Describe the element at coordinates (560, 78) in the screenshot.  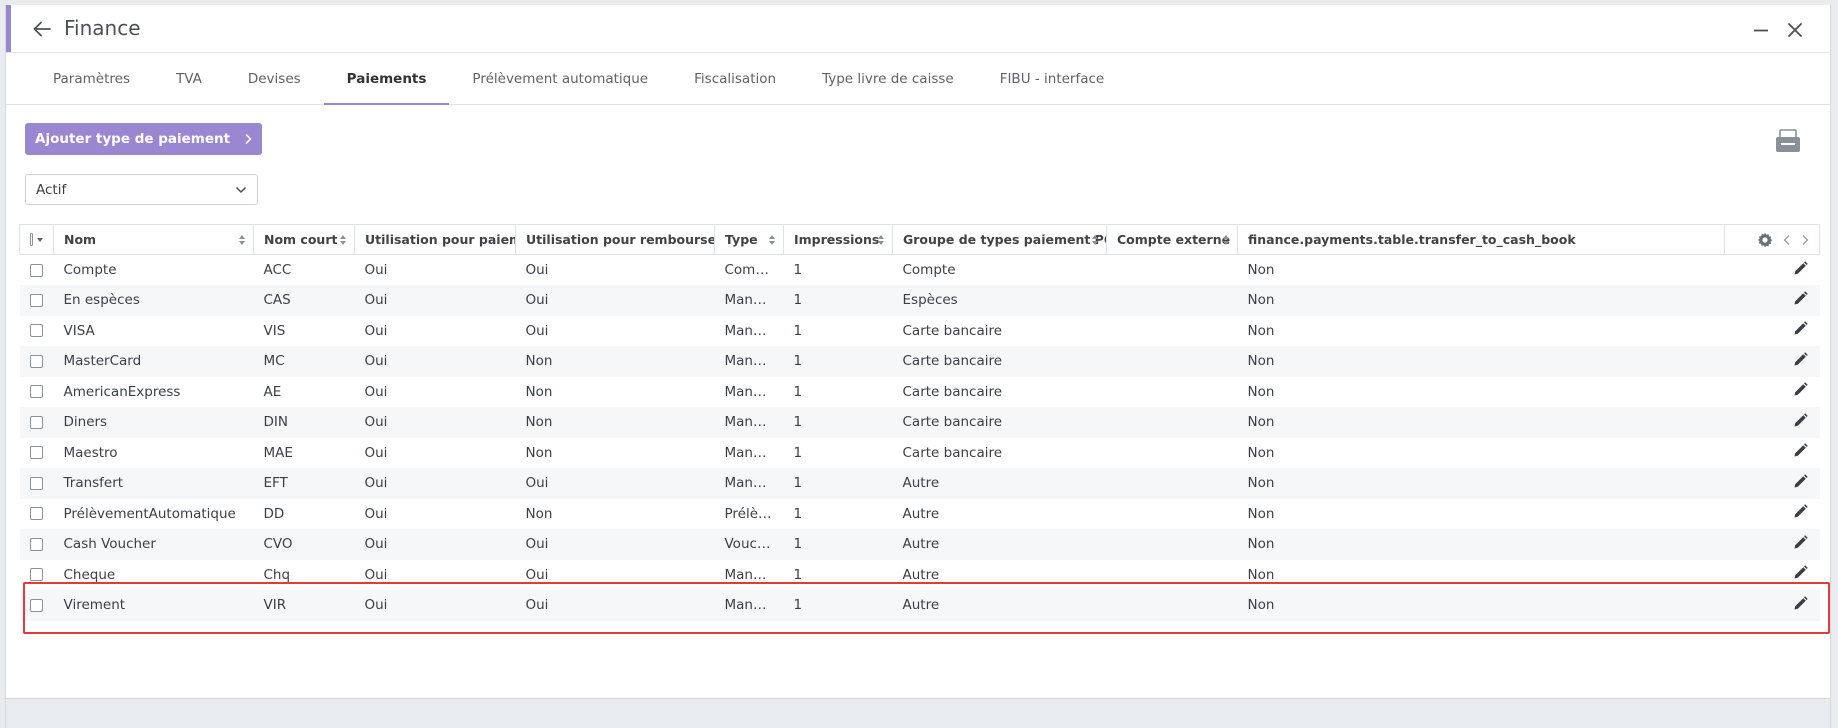
I see `tab-pr-l-vement-automatique: Prélèvement automatique` at that location.